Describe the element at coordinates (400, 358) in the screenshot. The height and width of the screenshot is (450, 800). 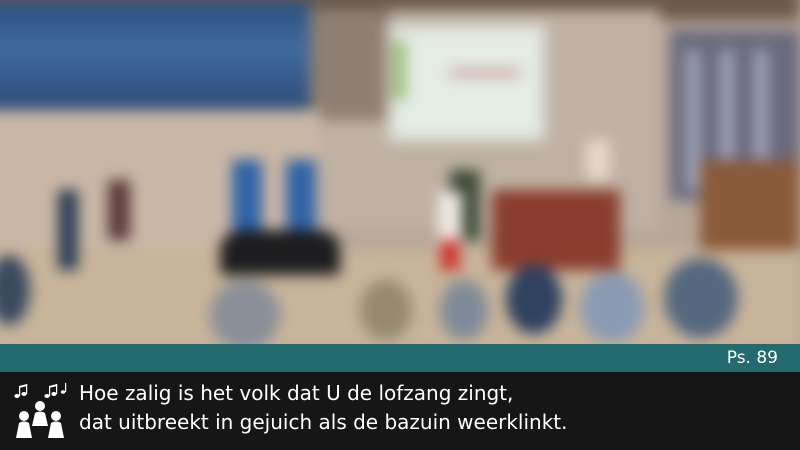
I see `scripture-reference-bar: Ps. 89` at that location.